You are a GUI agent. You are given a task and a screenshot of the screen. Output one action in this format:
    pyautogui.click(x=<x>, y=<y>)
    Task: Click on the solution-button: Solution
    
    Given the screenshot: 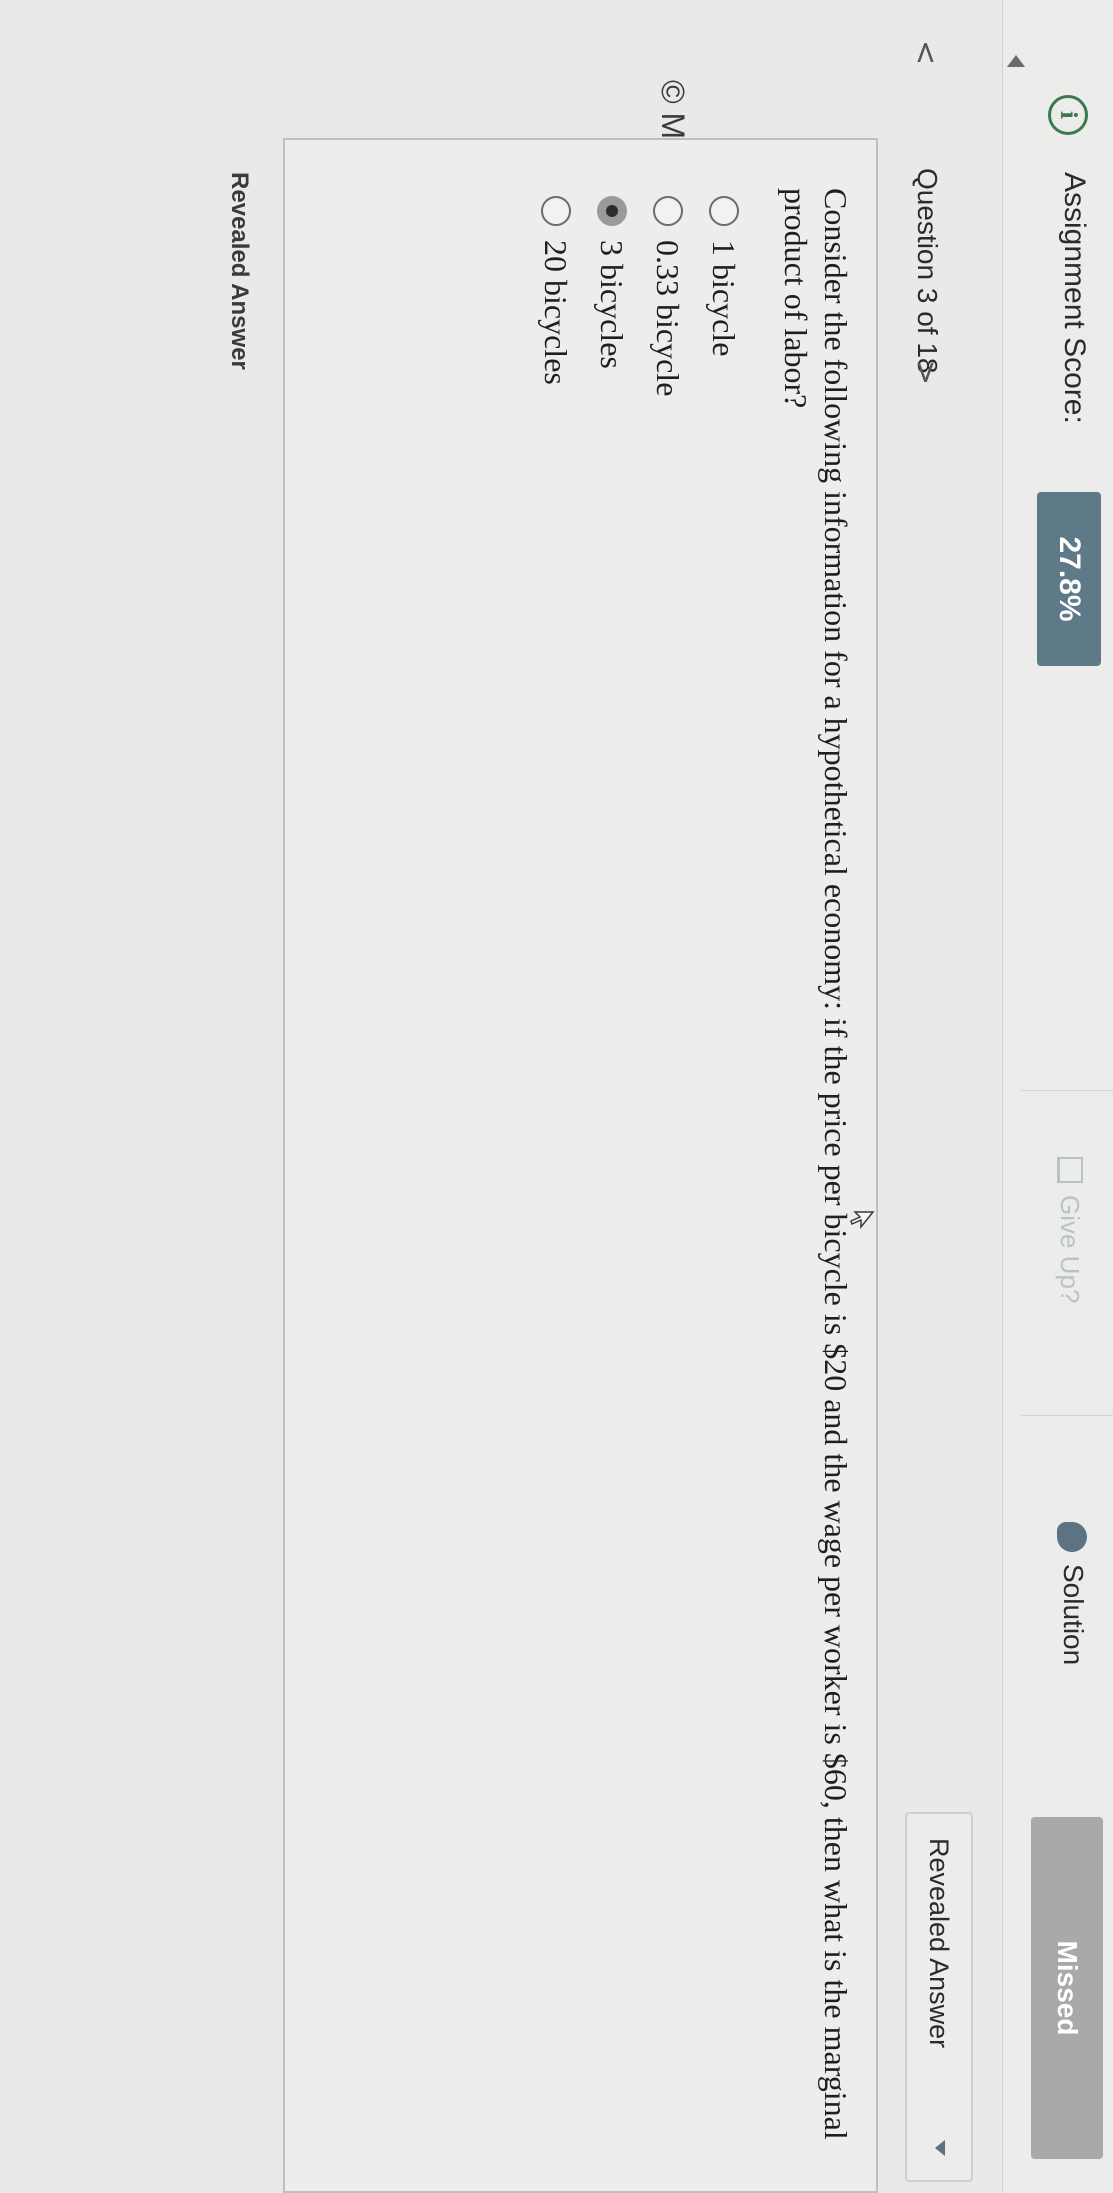 What is the action you would take?
    pyautogui.click(x=1067, y=1576)
    